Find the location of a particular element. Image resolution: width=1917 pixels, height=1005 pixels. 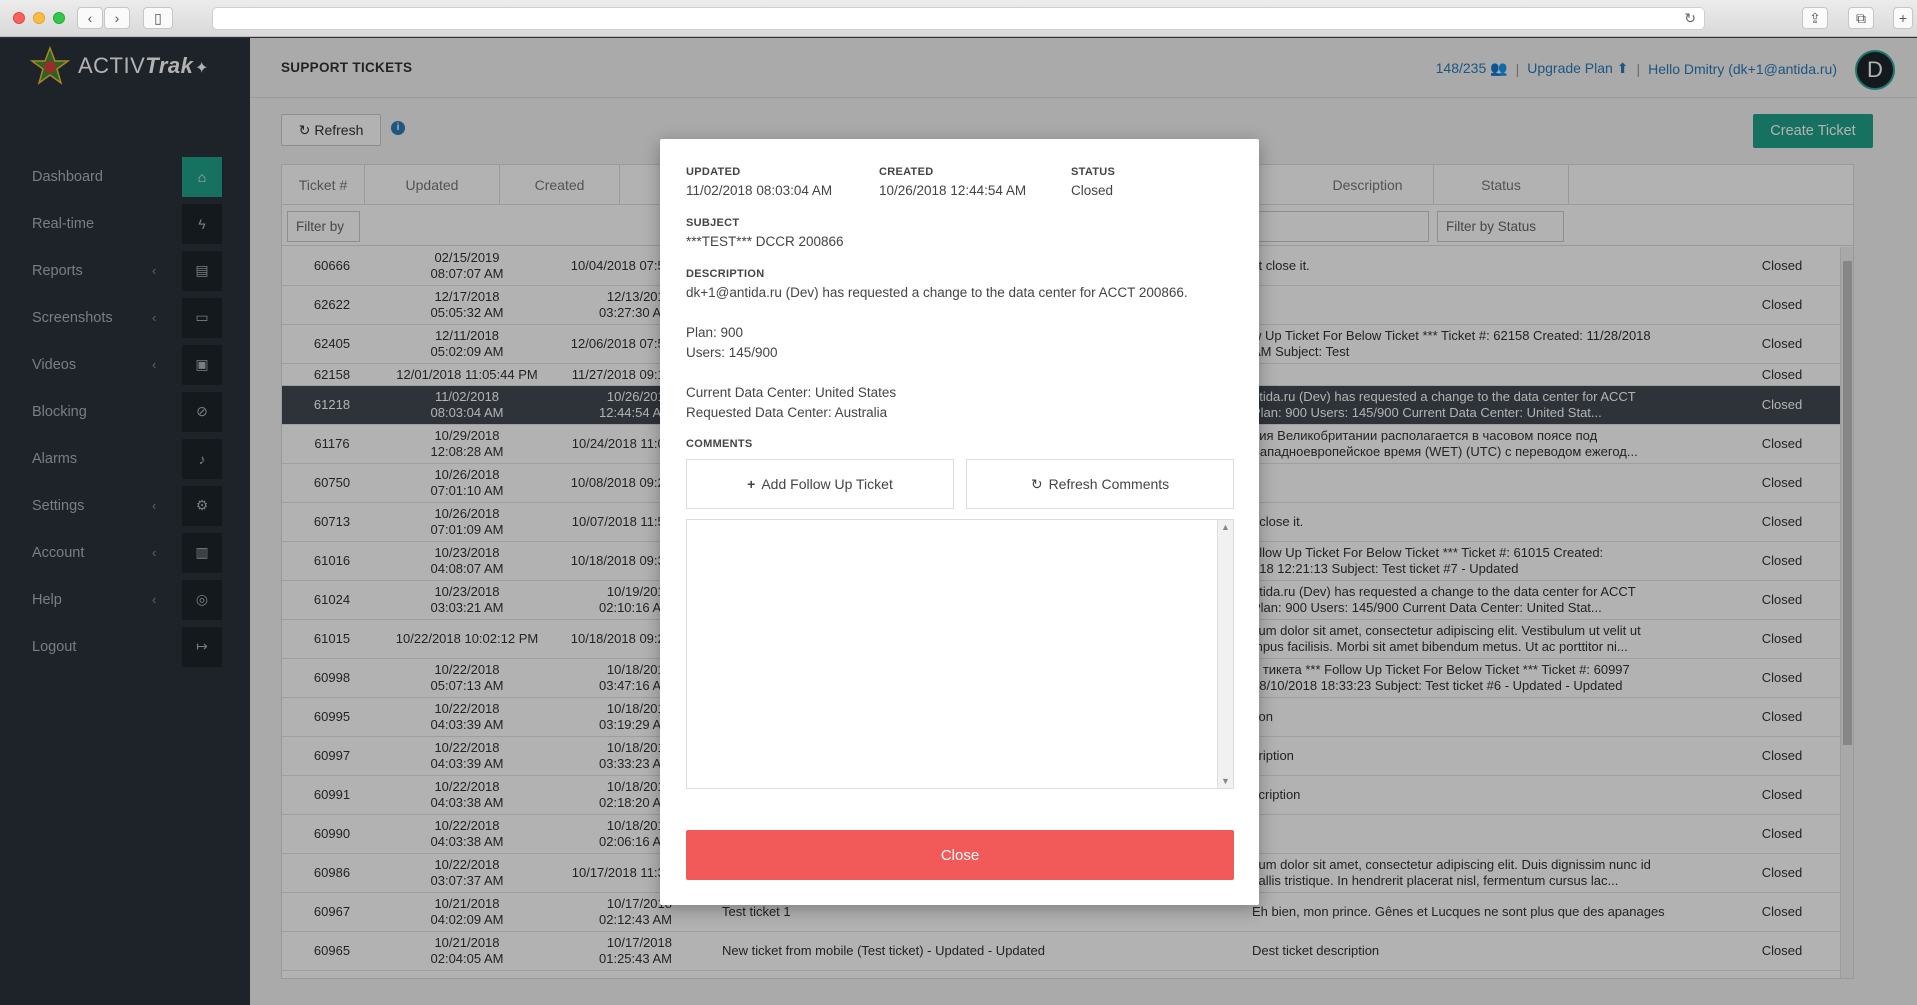

close-button: Close is located at coordinates (960, 855).